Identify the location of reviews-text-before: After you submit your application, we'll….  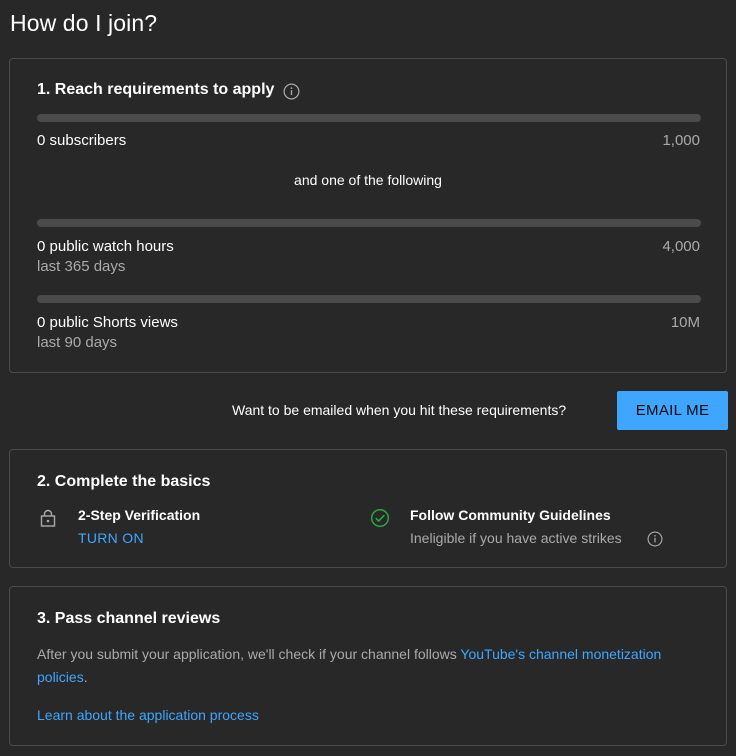
(249, 654).